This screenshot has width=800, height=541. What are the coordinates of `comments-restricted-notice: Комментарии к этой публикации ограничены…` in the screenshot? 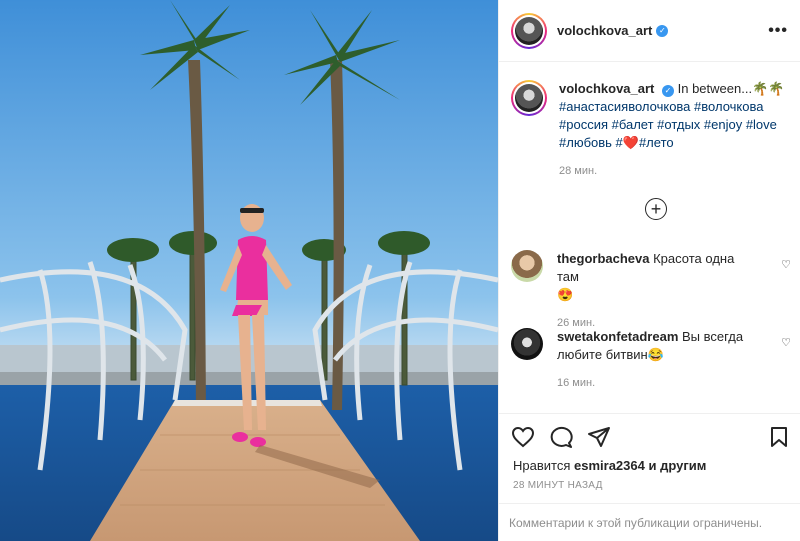 It's located at (649, 522).